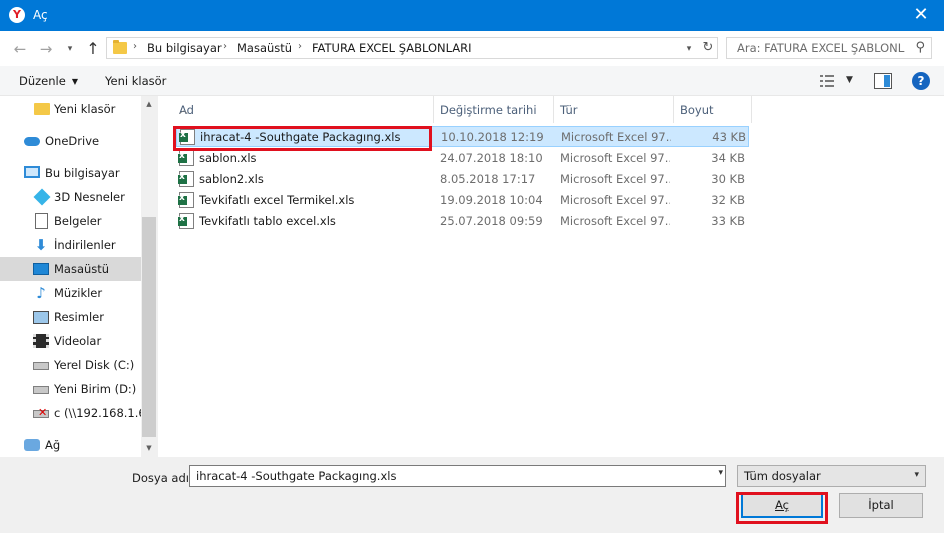  I want to click on change-view-button: ▼, so click(840, 82).